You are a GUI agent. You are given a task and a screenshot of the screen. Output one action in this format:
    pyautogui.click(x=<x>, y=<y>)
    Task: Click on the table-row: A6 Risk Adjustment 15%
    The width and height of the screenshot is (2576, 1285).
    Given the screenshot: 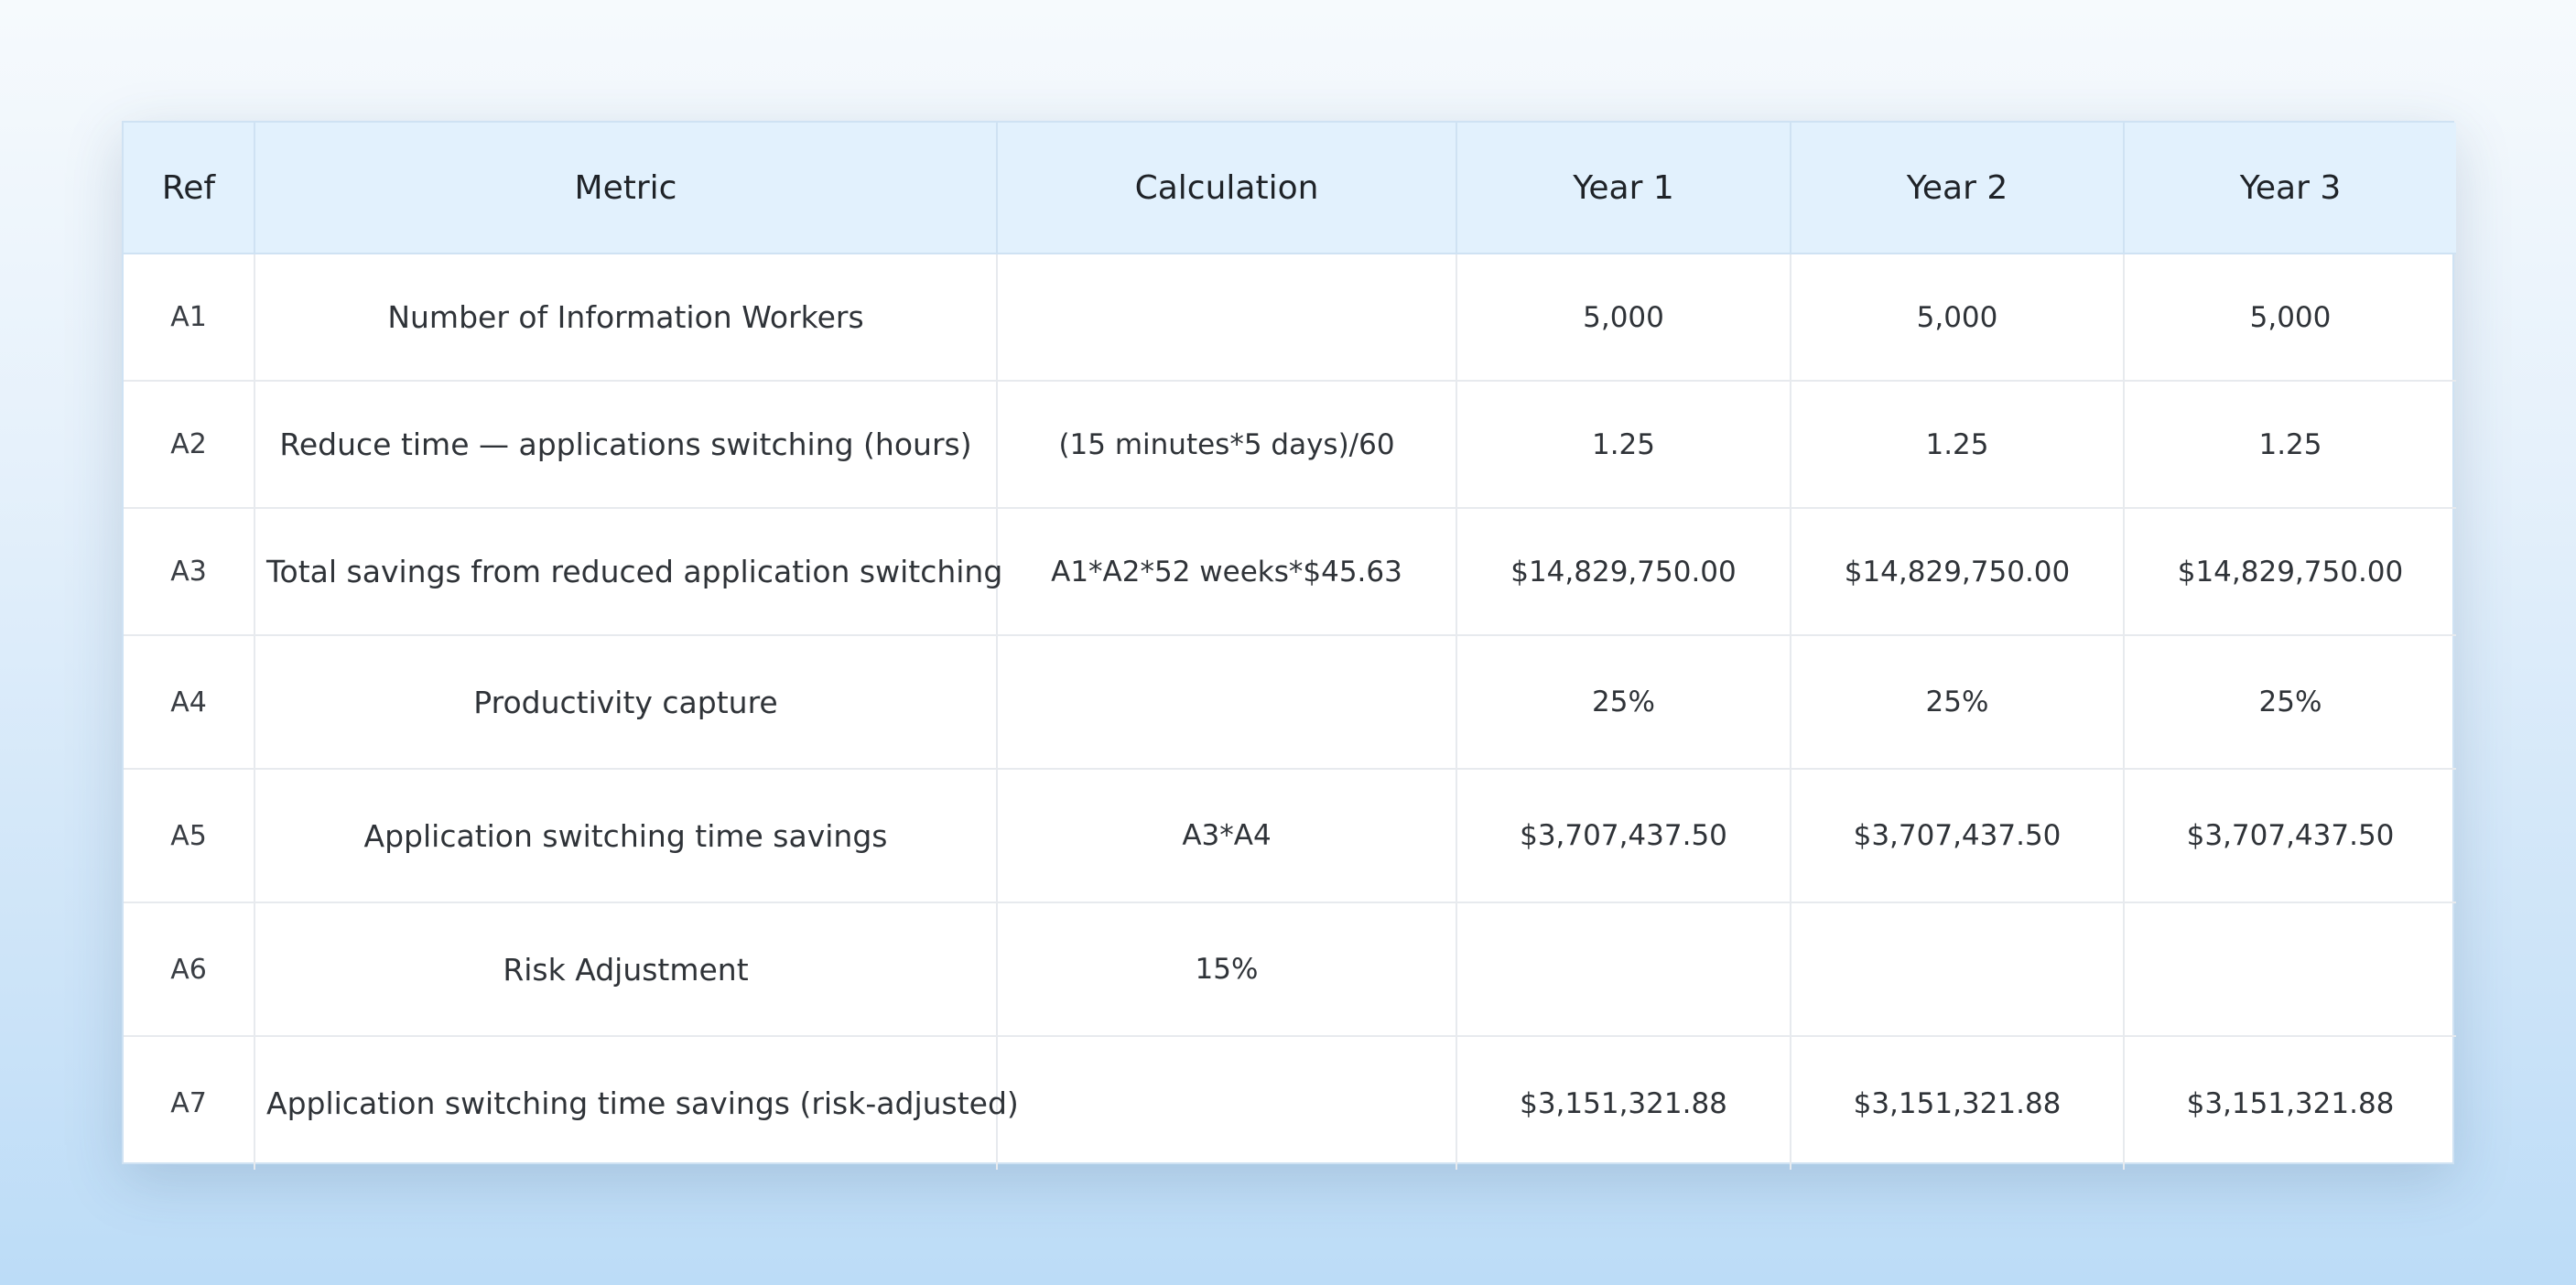 What is the action you would take?
    pyautogui.click(x=1290, y=969)
    